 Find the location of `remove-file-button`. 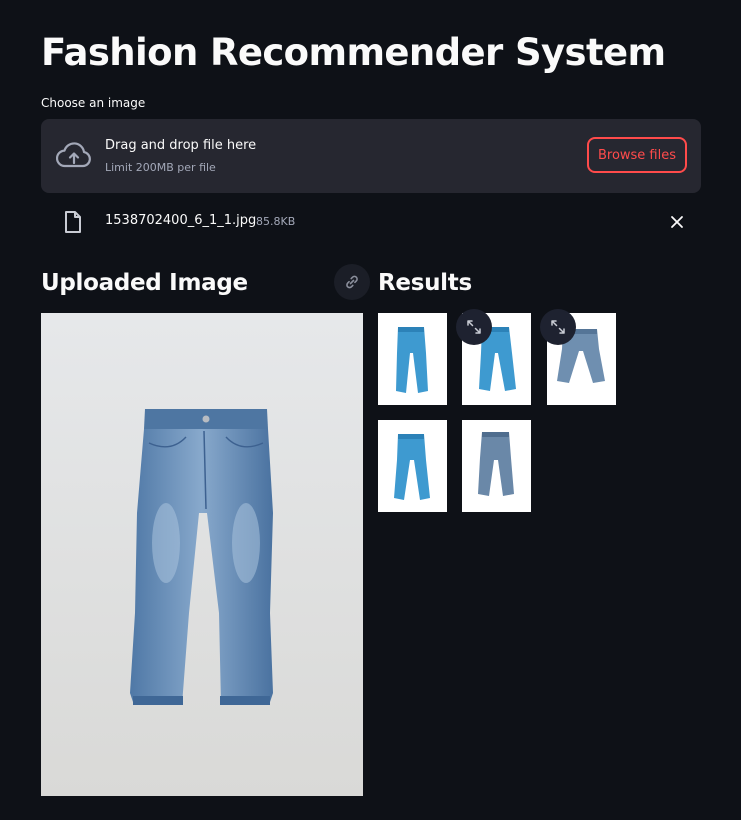

remove-file-button is located at coordinates (677, 222).